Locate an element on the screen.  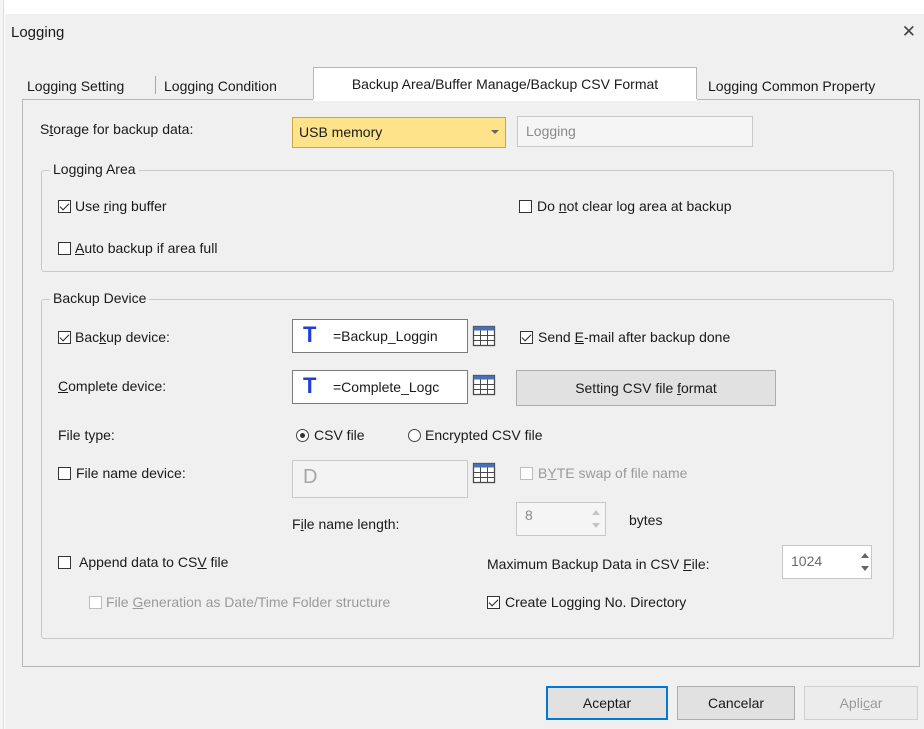
csv-file-label: CSV file is located at coordinates (339, 435).